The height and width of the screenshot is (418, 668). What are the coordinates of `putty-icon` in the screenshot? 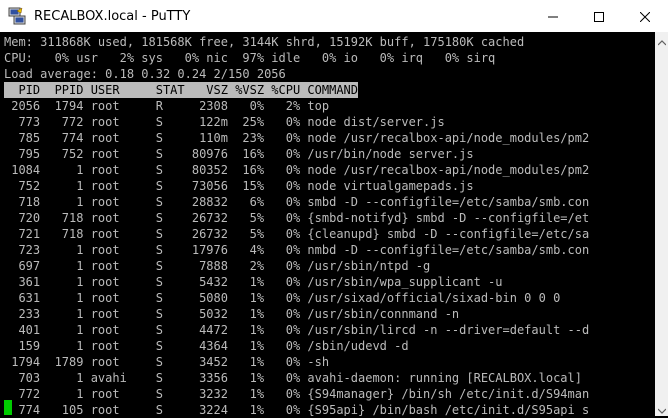 It's located at (17, 16).